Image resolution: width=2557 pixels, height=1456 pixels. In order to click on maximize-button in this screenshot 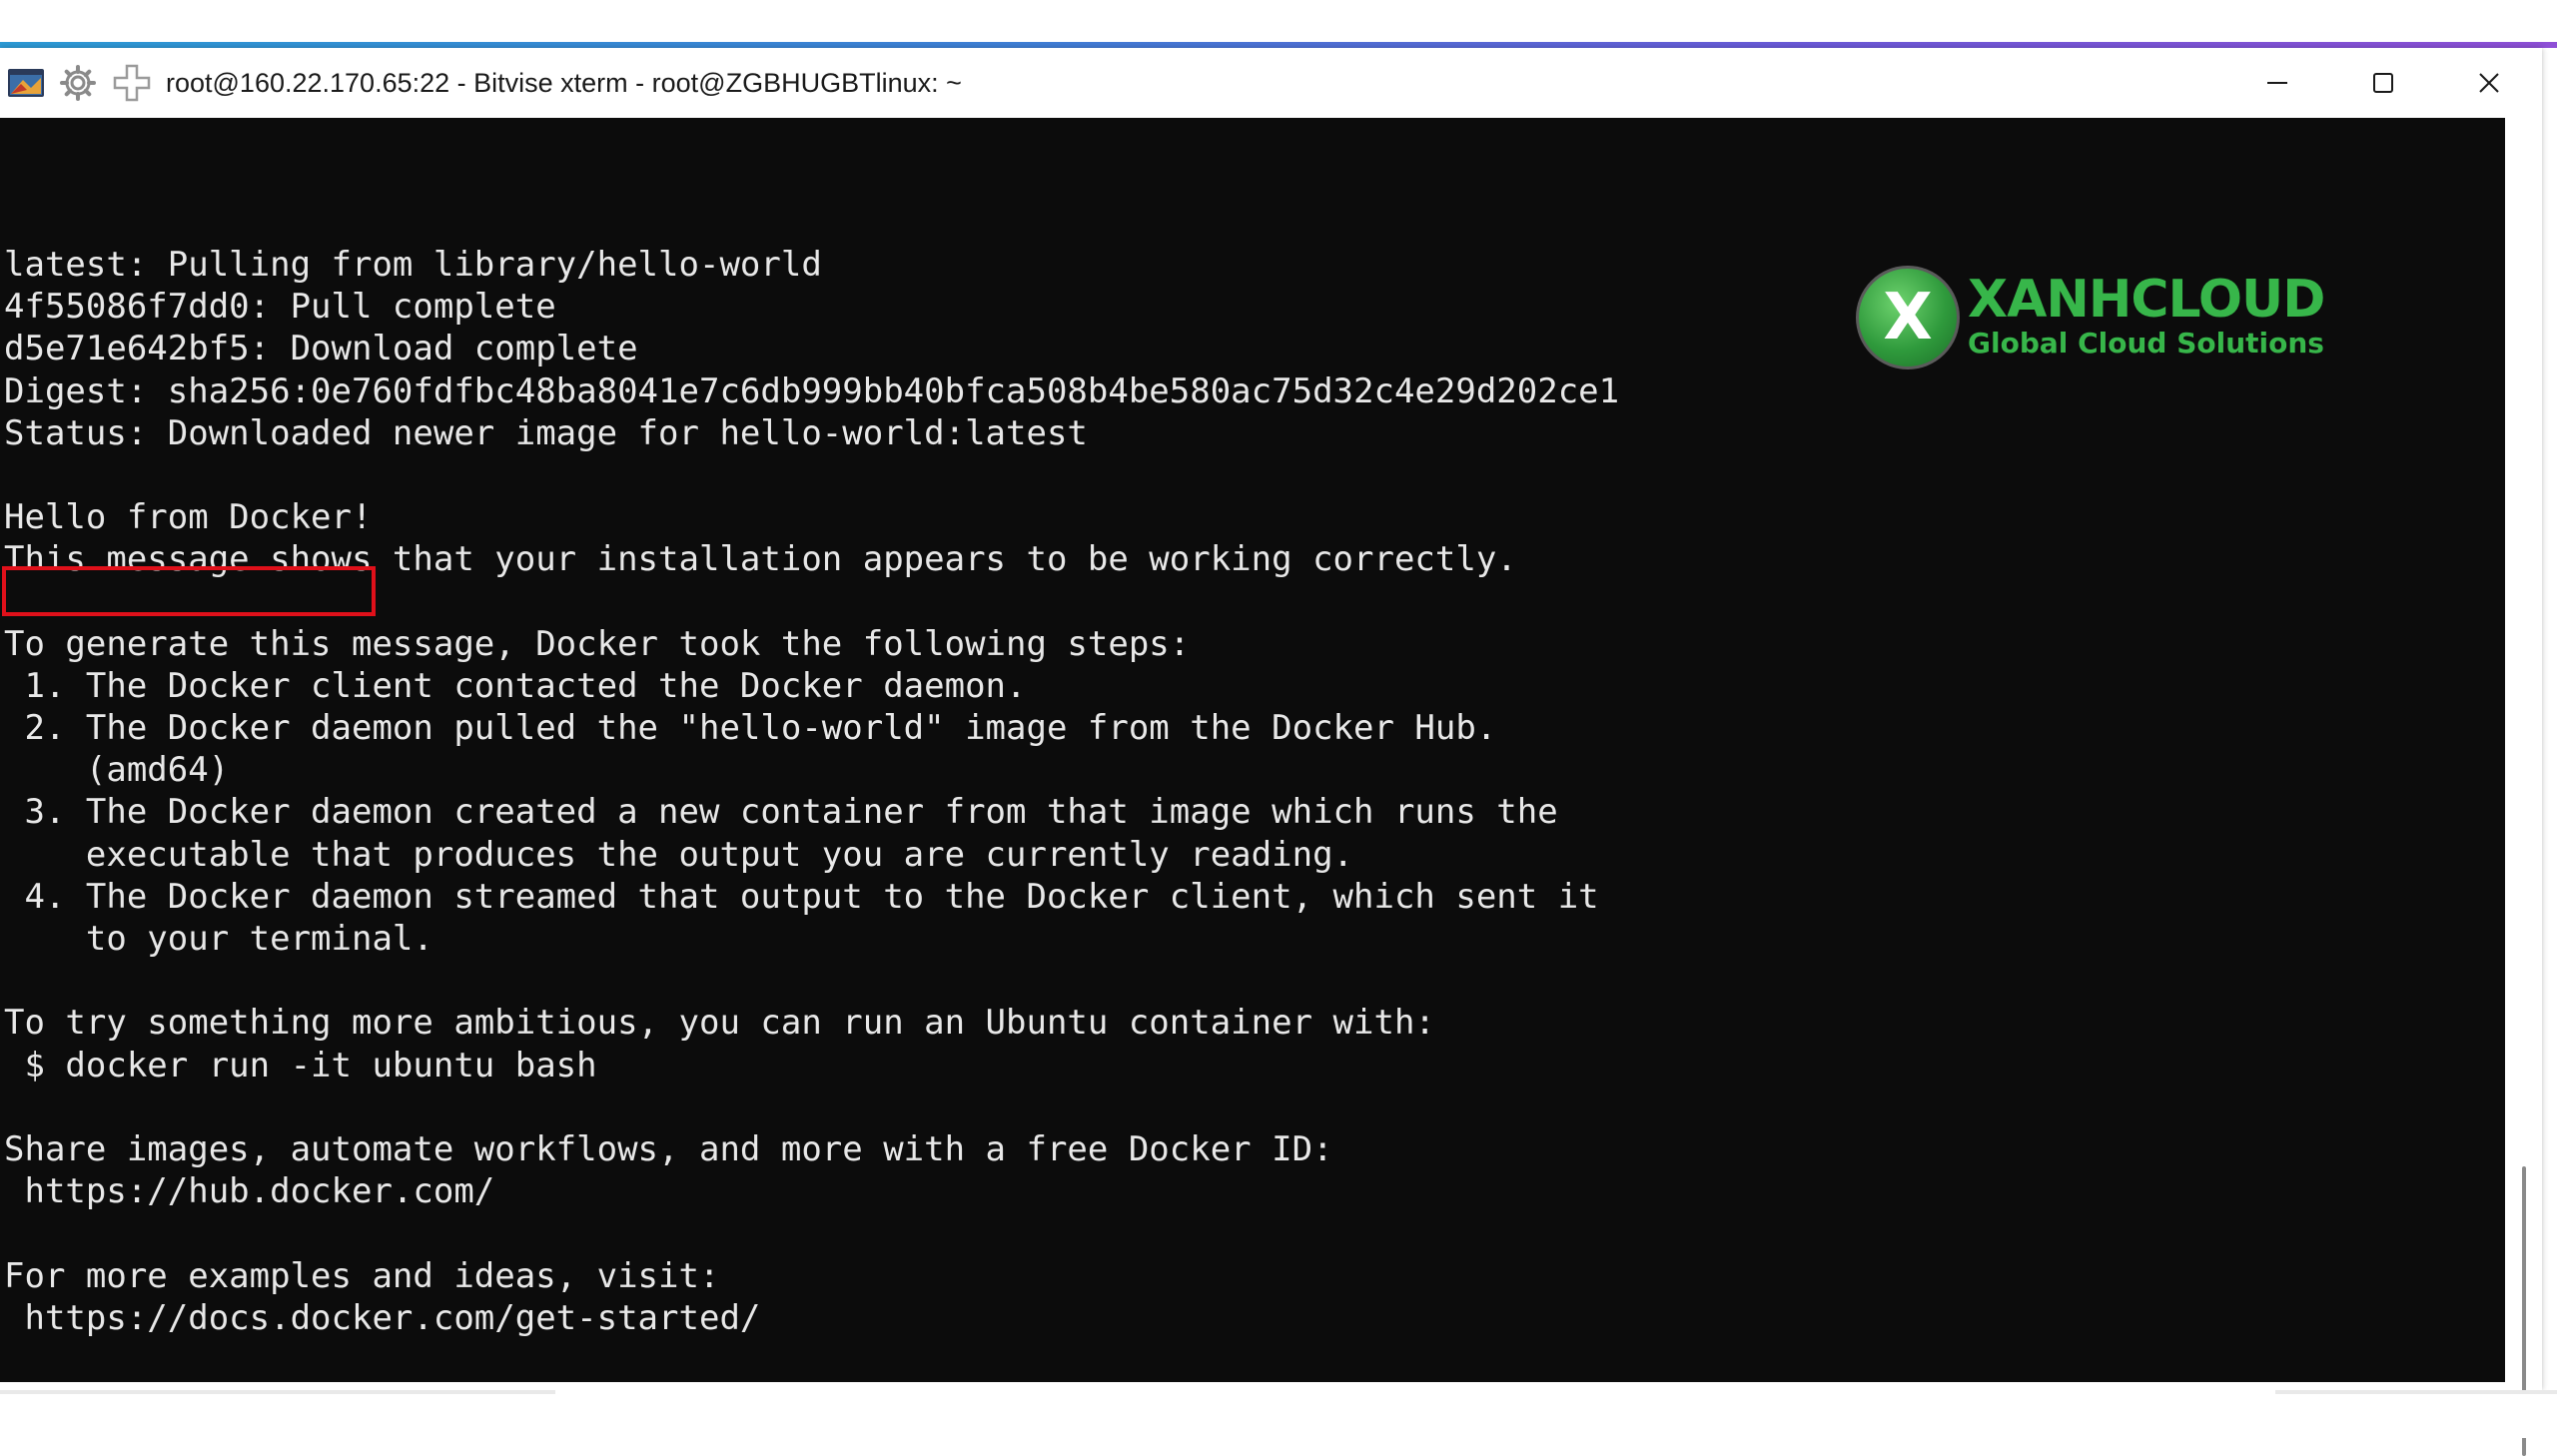, I will do `click(2383, 83)`.